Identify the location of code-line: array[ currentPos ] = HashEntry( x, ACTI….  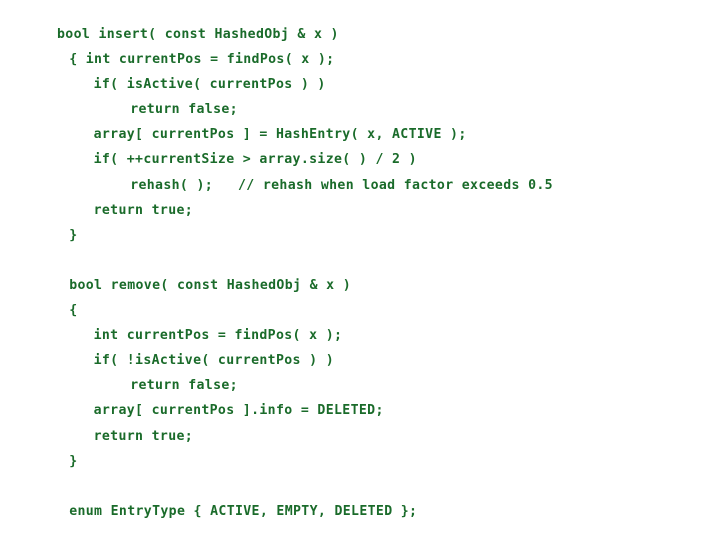
(280, 135).